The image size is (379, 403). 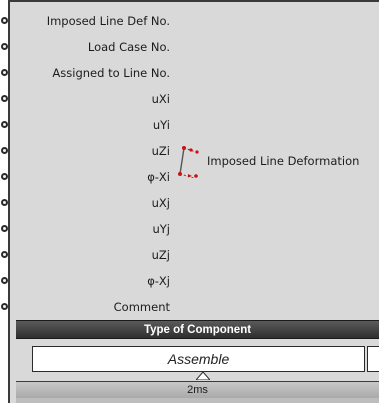 I want to click on input-param-uzi: uZi, so click(x=85, y=151).